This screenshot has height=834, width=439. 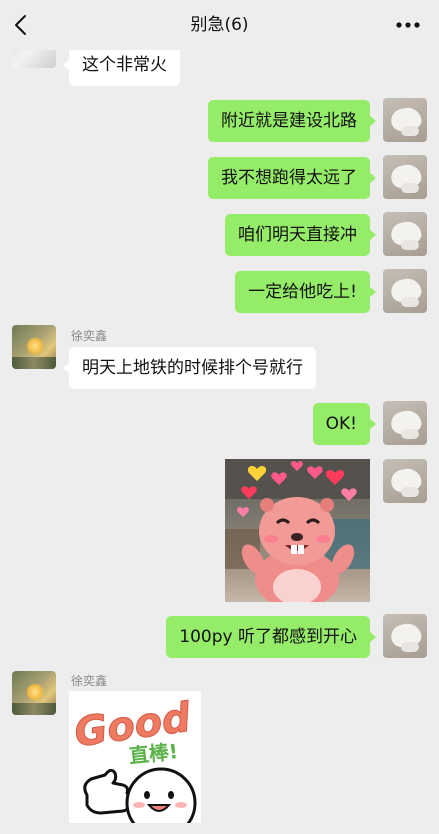 I want to click on beaver-illustration, so click(x=297, y=530).